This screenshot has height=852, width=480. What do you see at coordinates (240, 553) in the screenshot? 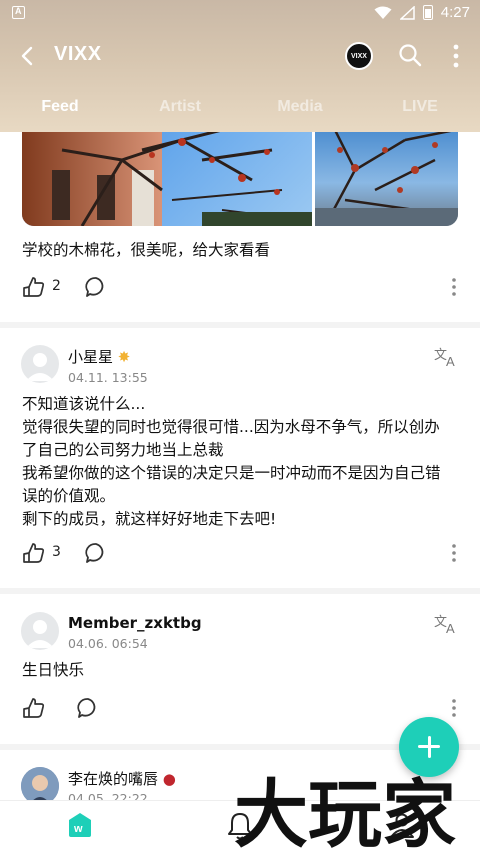
I see `post-actions: 3` at bounding box center [240, 553].